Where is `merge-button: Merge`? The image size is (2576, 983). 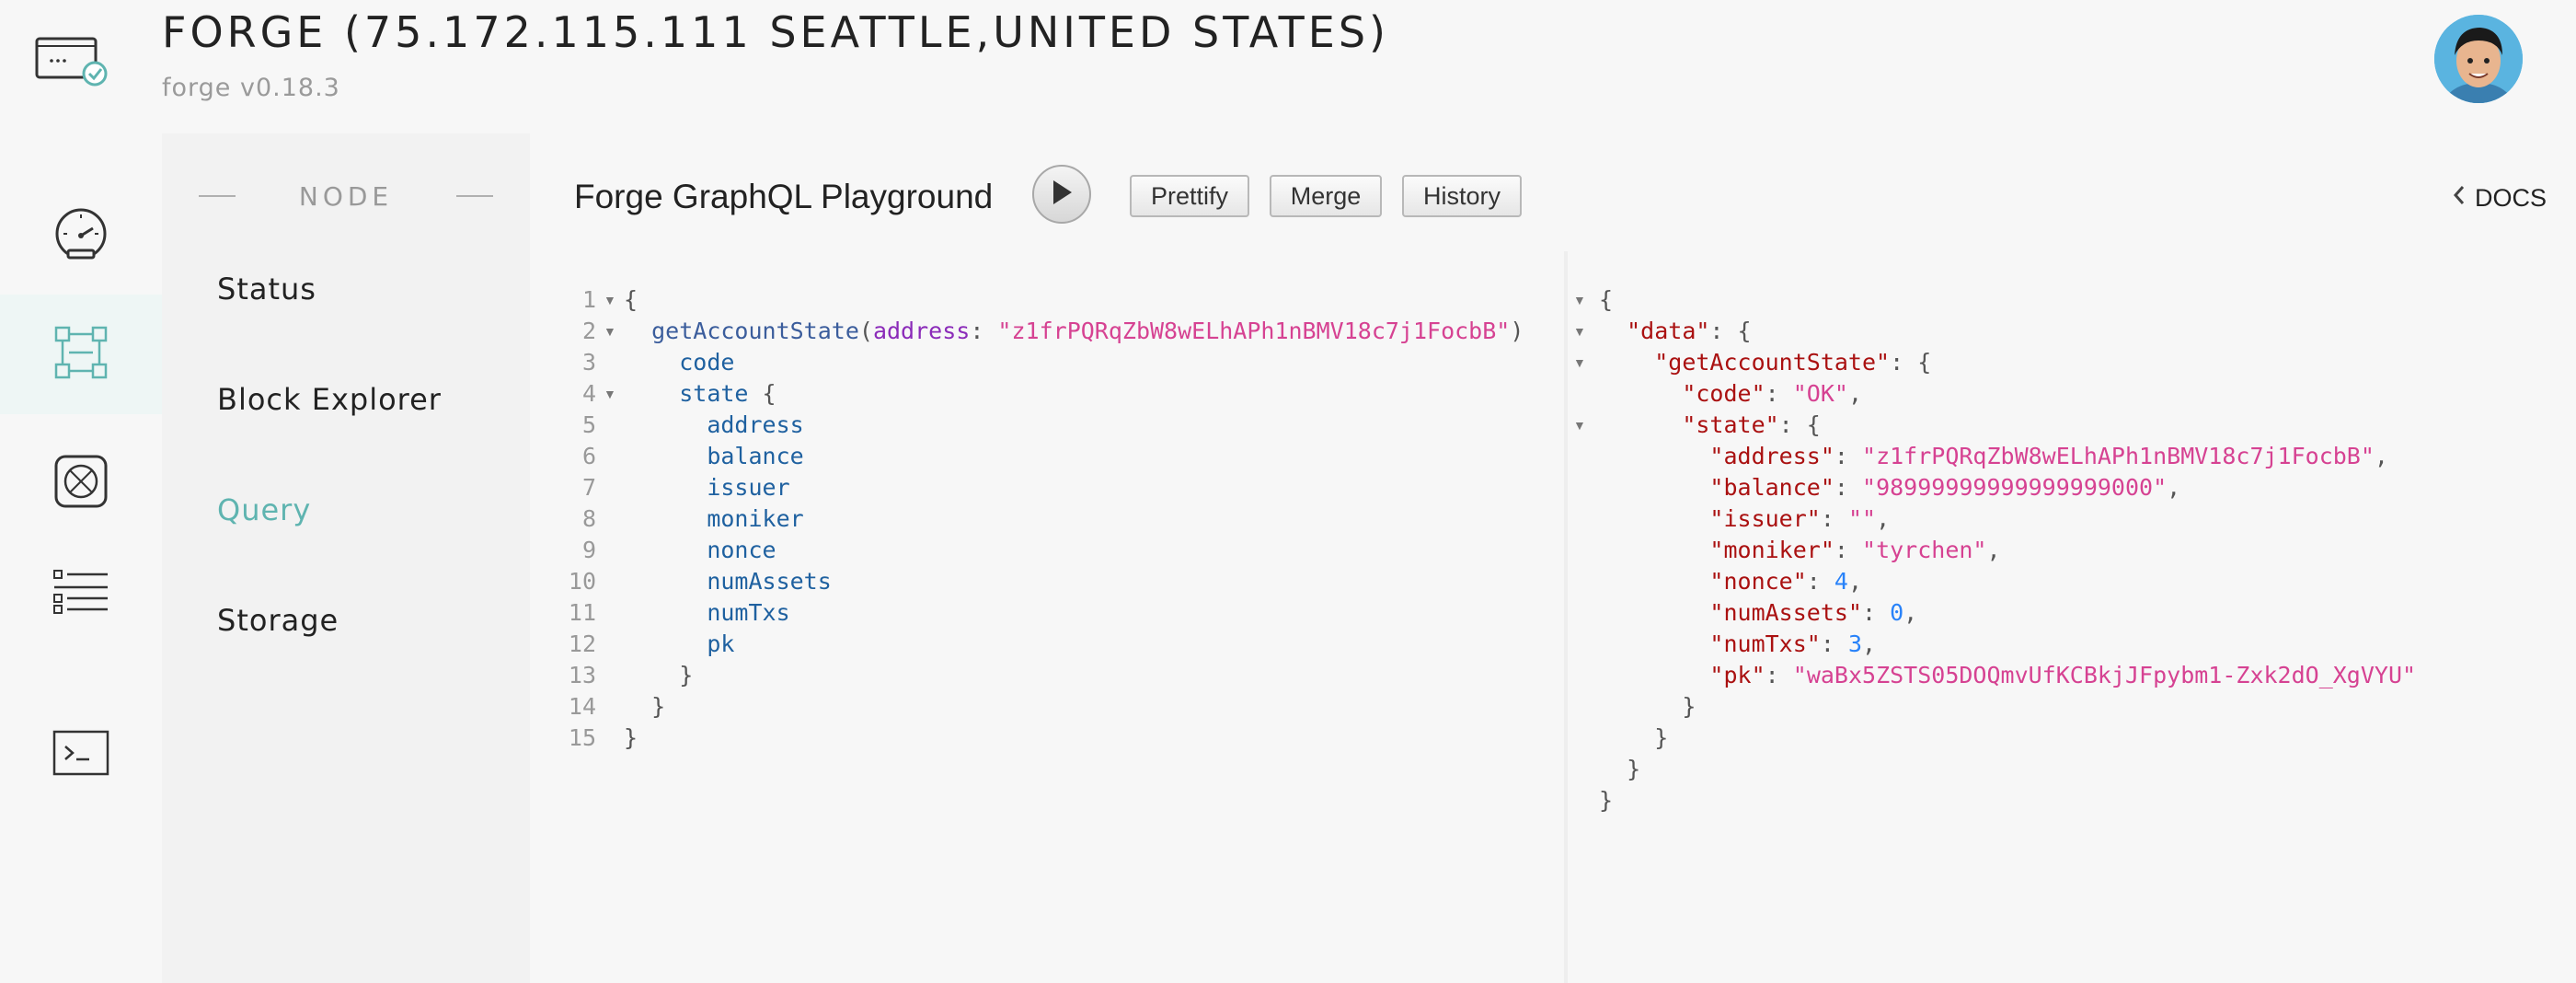
merge-button: Merge is located at coordinates (1326, 196).